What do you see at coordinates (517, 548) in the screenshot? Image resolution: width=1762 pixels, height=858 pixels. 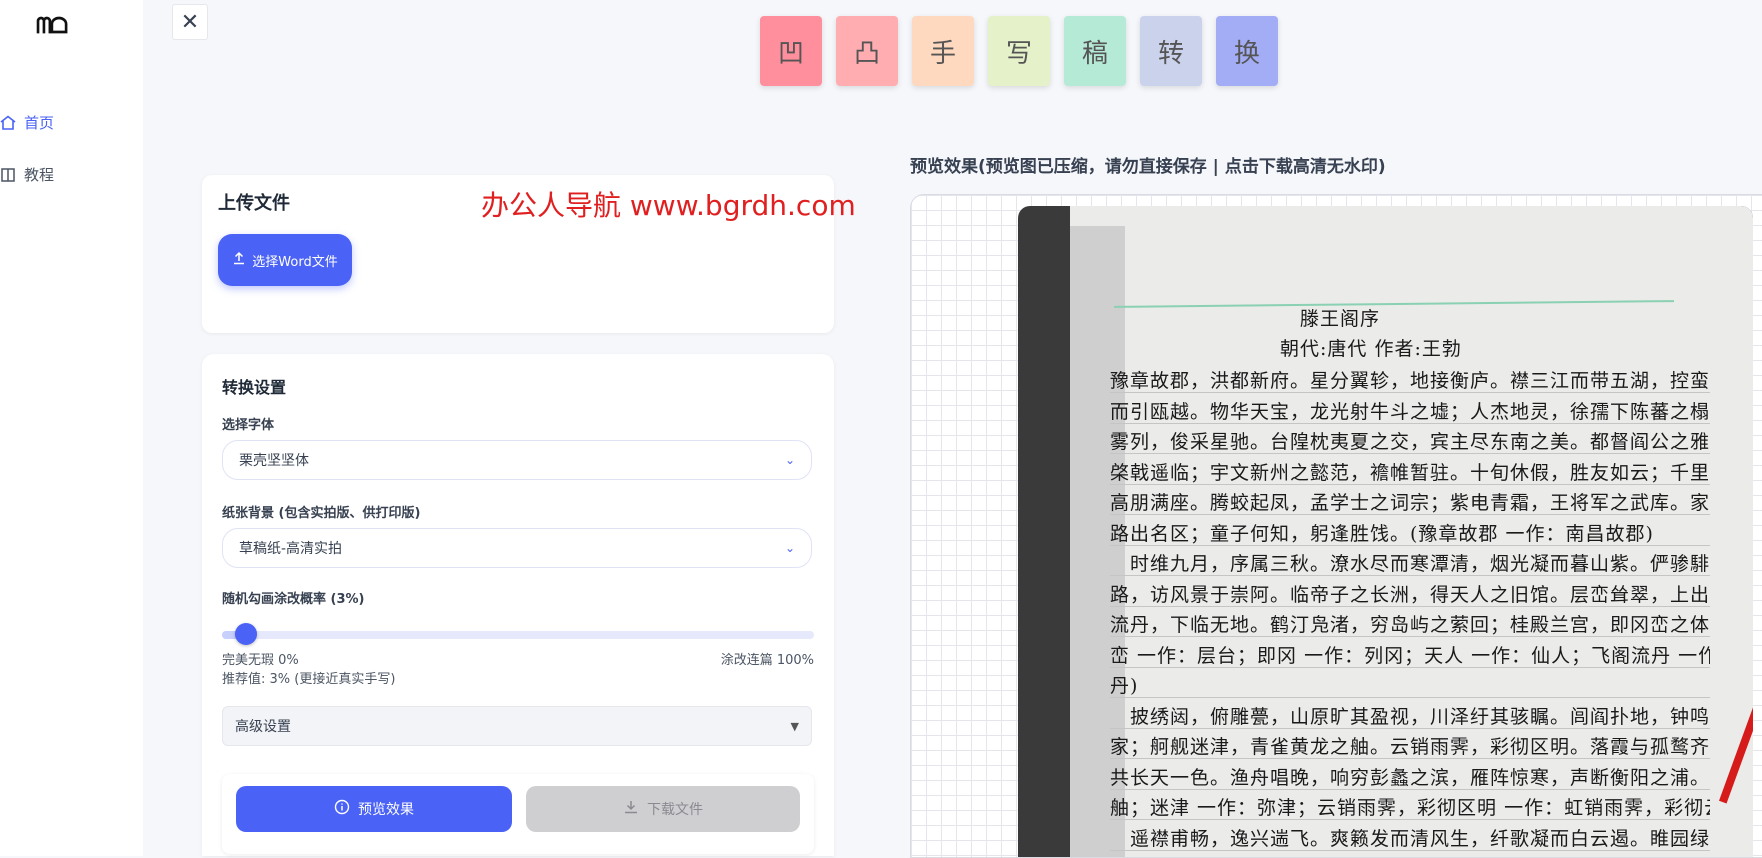 I see `paper-select: 草稿纸-高清实拍 ⌄` at bounding box center [517, 548].